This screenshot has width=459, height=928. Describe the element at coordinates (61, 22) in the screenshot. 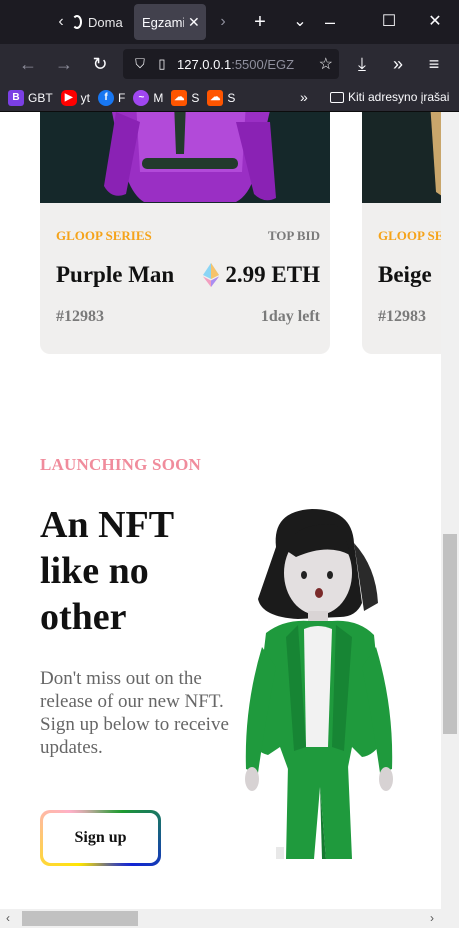

I see `tab-scroll-left-icon: ‹` at that location.